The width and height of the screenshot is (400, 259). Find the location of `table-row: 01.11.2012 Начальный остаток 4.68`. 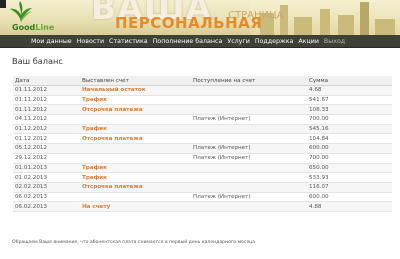

table-row: 01.11.2012 Начальный остаток 4.68 is located at coordinates (202, 90).